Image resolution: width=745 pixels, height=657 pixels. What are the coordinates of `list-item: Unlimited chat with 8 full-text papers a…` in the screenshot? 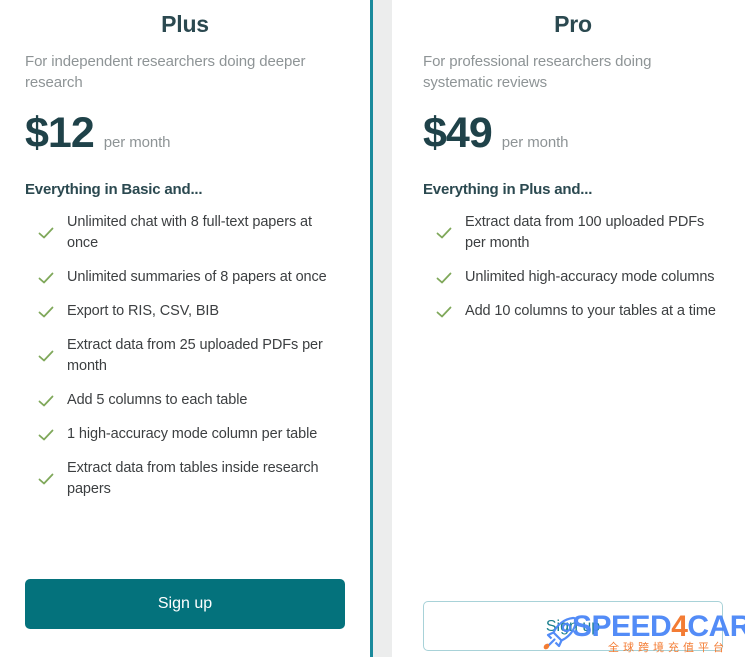 It's located at (185, 233).